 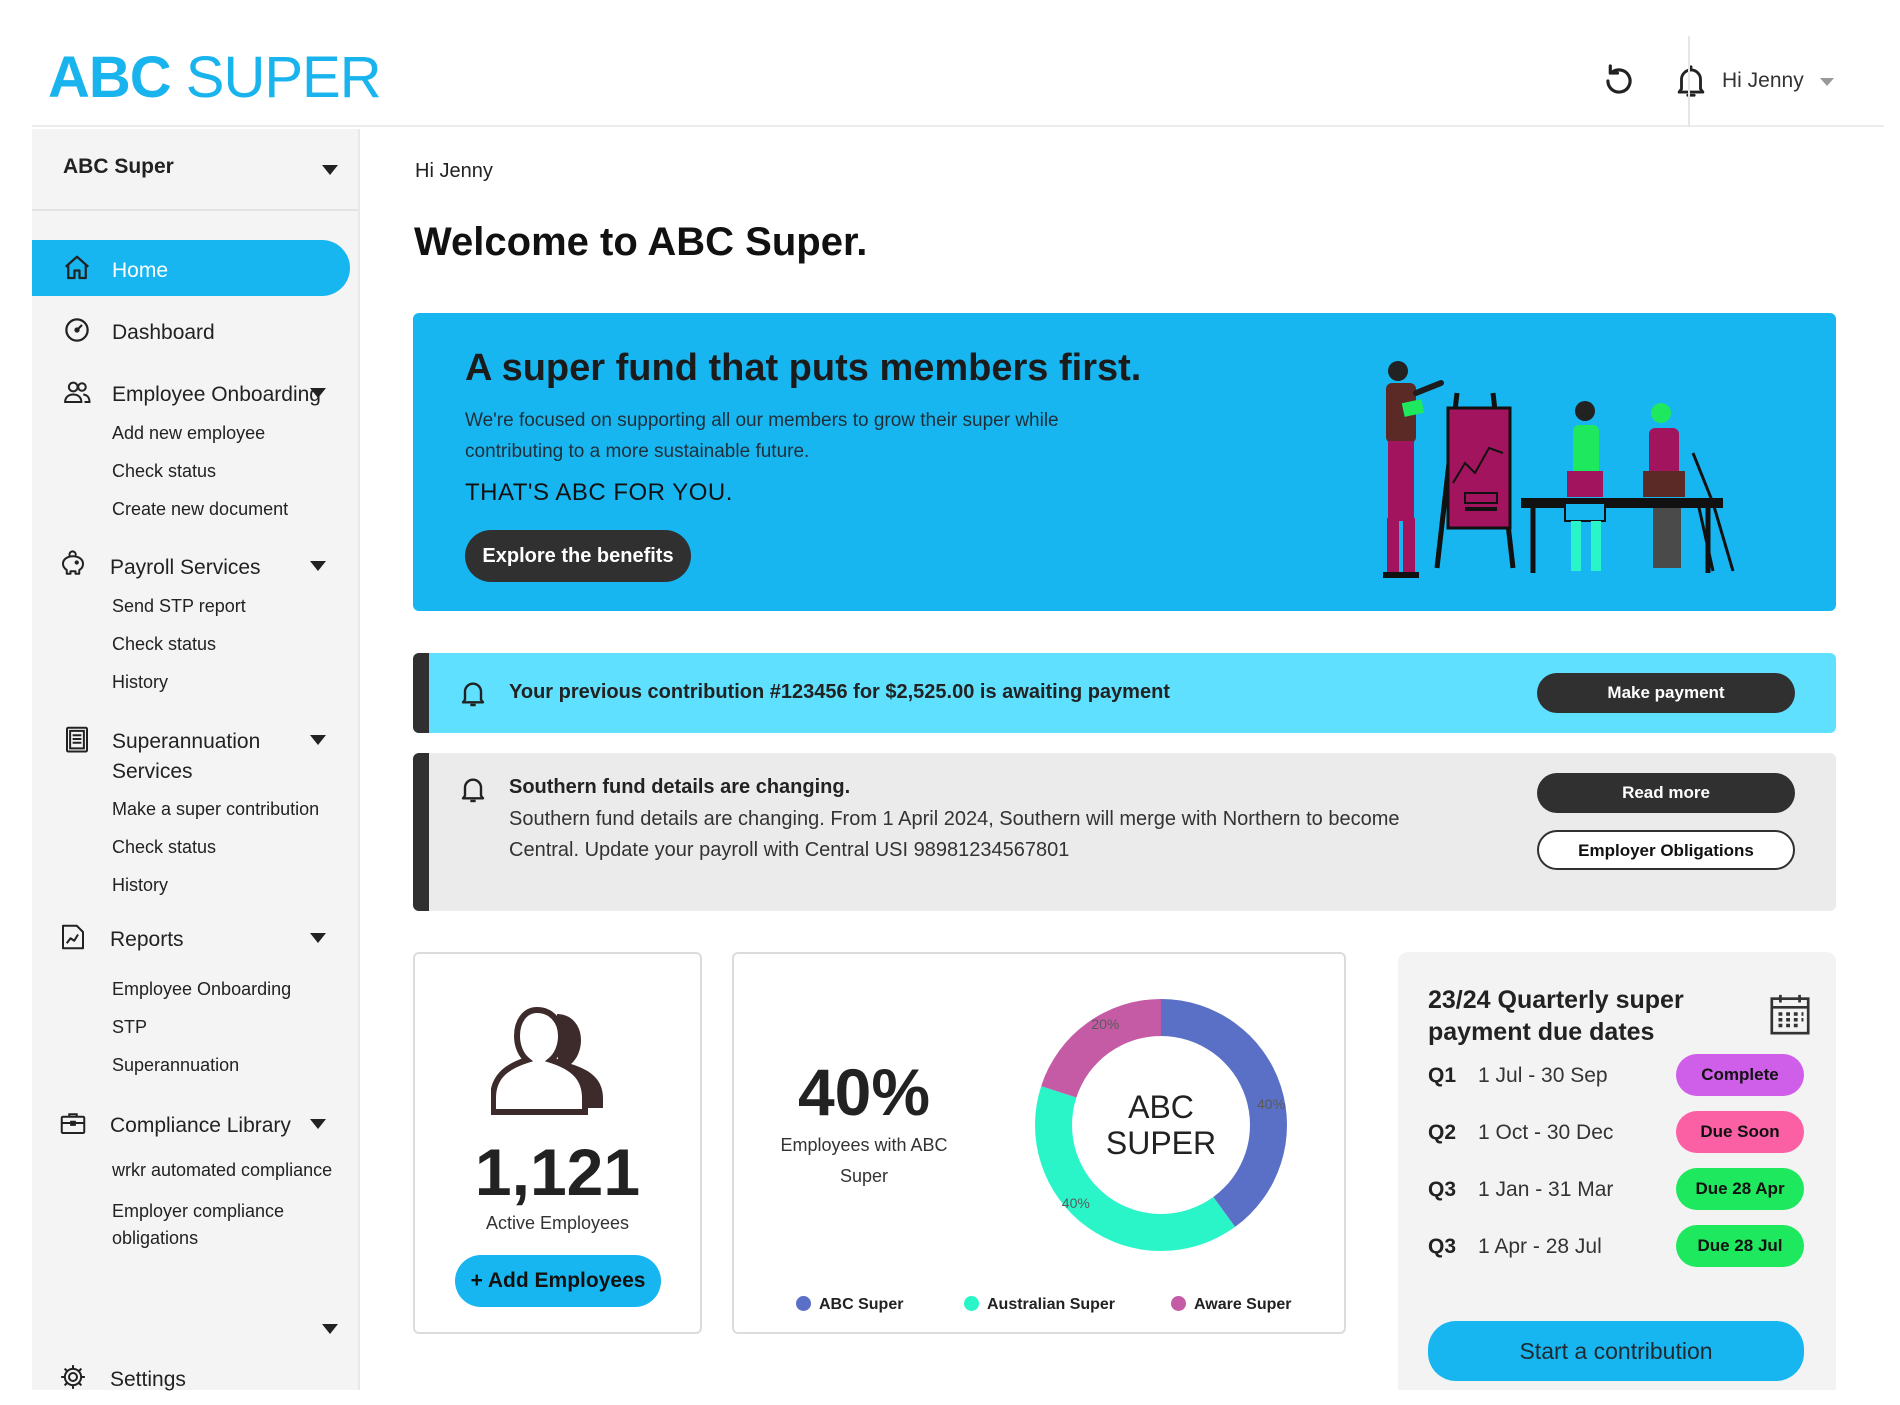 What do you see at coordinates (1442, 1189) in the screenshot?
I see `quarter-label: Q3` at bounding box center [1442, 1189].